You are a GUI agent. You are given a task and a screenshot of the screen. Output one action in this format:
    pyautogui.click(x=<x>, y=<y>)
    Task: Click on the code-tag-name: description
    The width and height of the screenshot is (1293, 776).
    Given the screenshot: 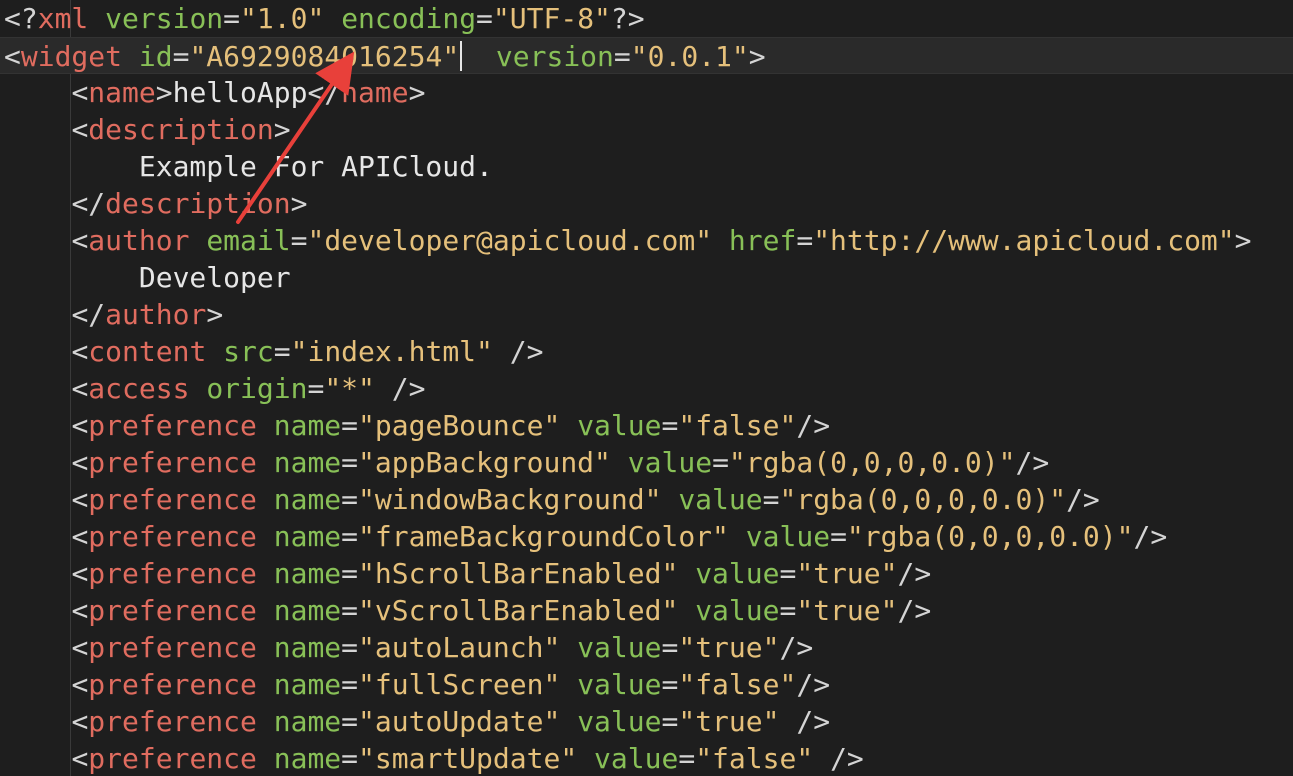 What is the action you would take?
    pyautogui.click(x=181, y=129)
    